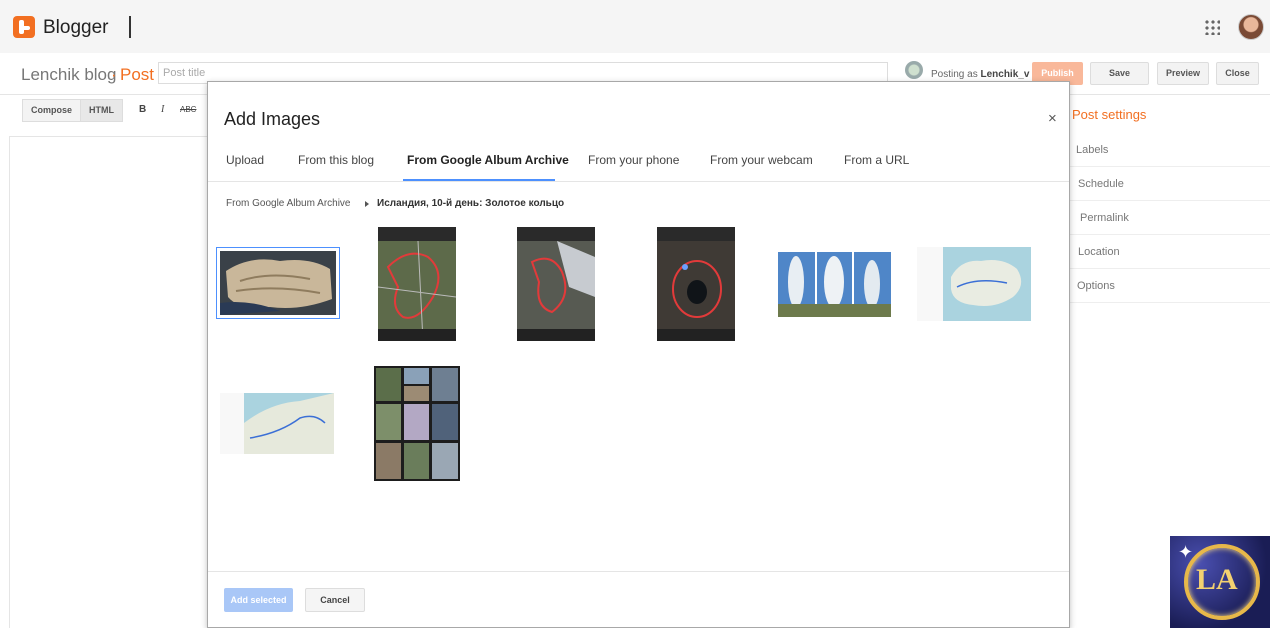 This screenshot has width=1270, height=628. Describe the element at coordinates (76, 28) in the screenshot. I see `blogger-logo-text: Blogger` at that location.